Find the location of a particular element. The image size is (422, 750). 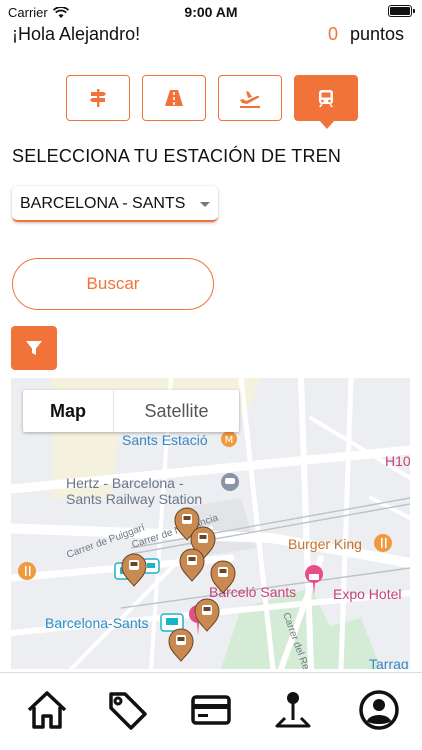

svg-text: M is located at coordinates (229, 440).